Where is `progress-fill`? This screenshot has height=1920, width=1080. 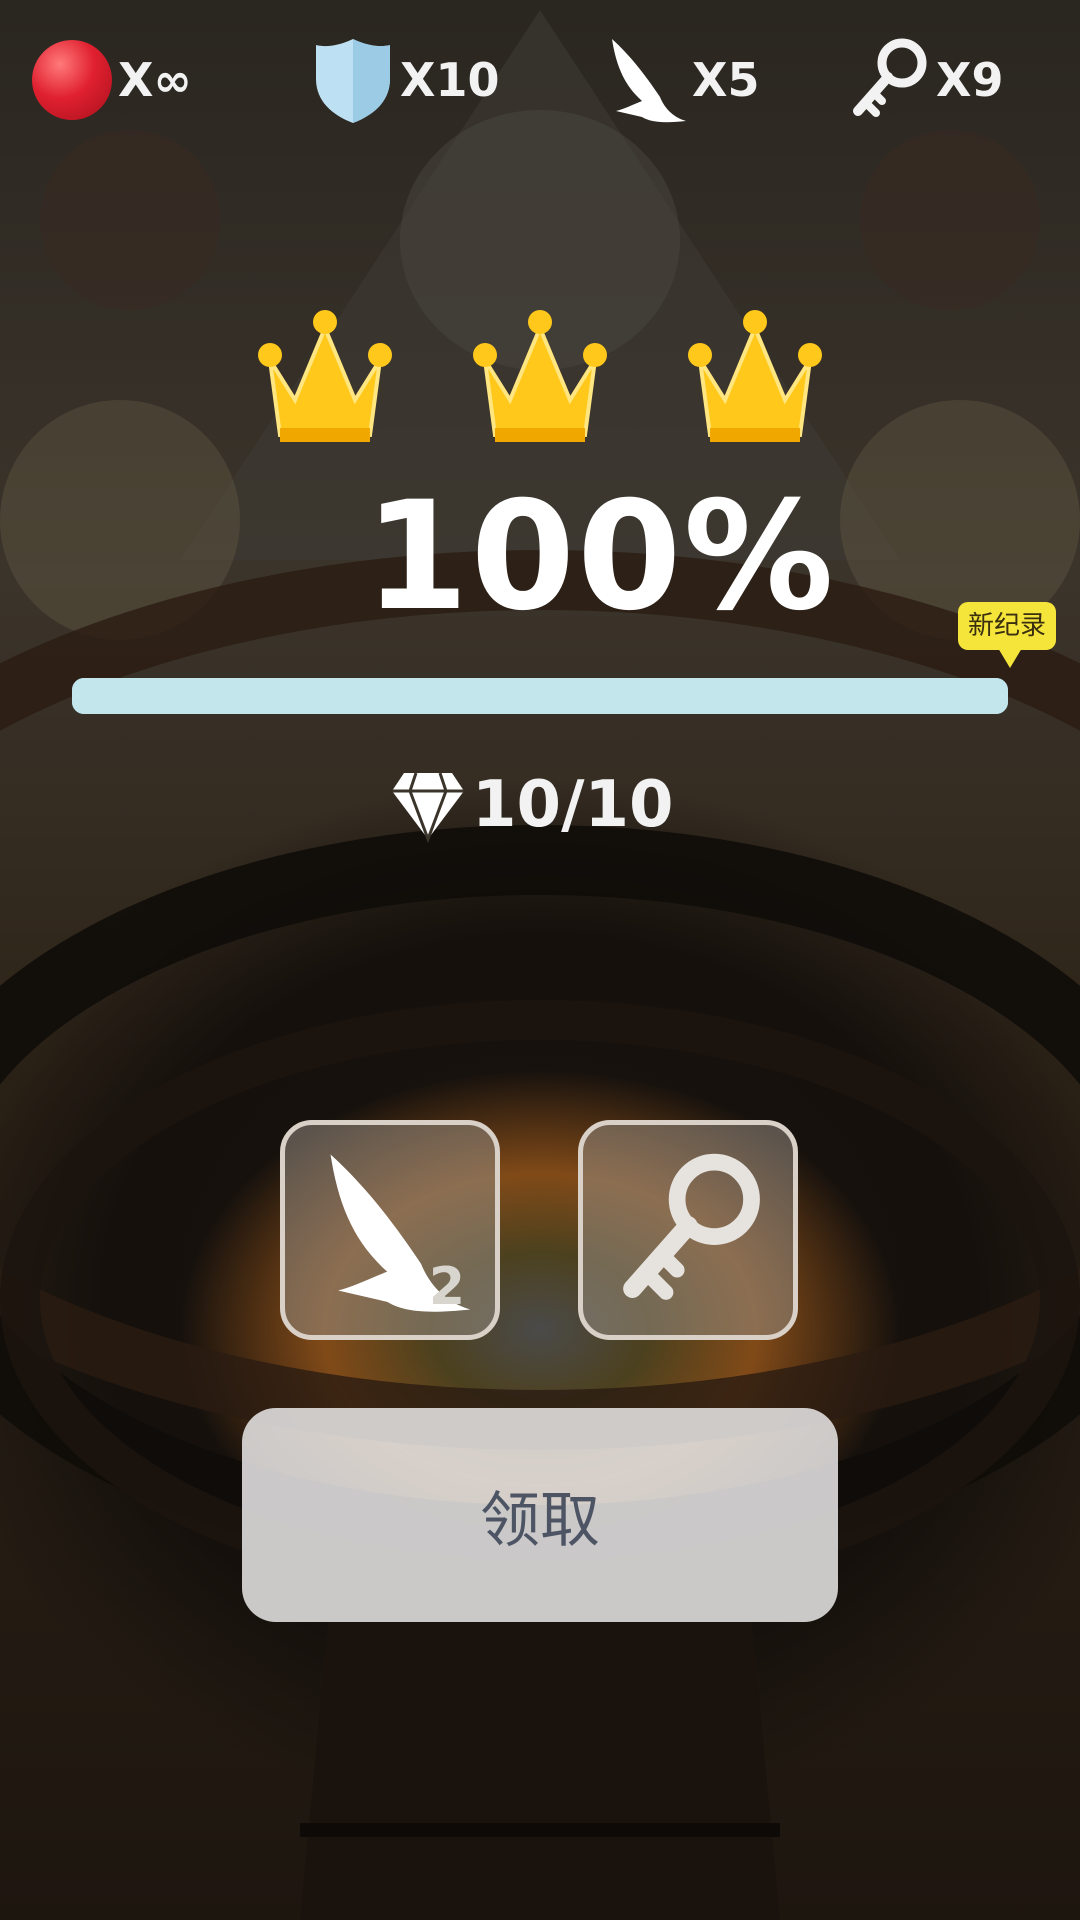
progress-fill is located at coordinates (540, 696).